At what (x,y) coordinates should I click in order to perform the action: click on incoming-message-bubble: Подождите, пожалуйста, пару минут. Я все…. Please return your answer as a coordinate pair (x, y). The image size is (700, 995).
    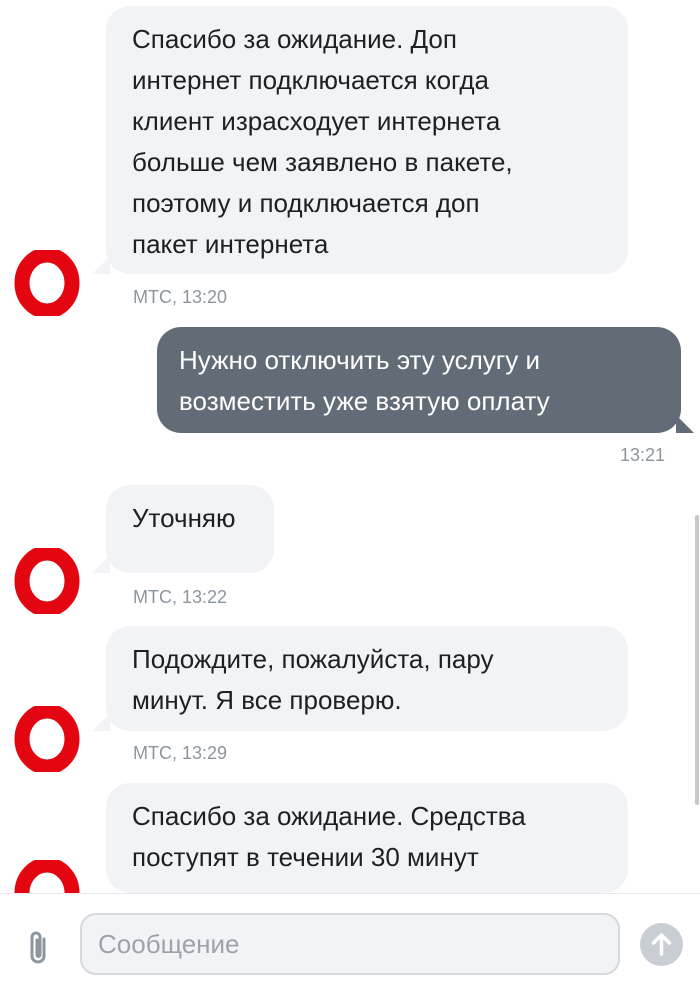
    Looking at the image, I should click on (367, 678).